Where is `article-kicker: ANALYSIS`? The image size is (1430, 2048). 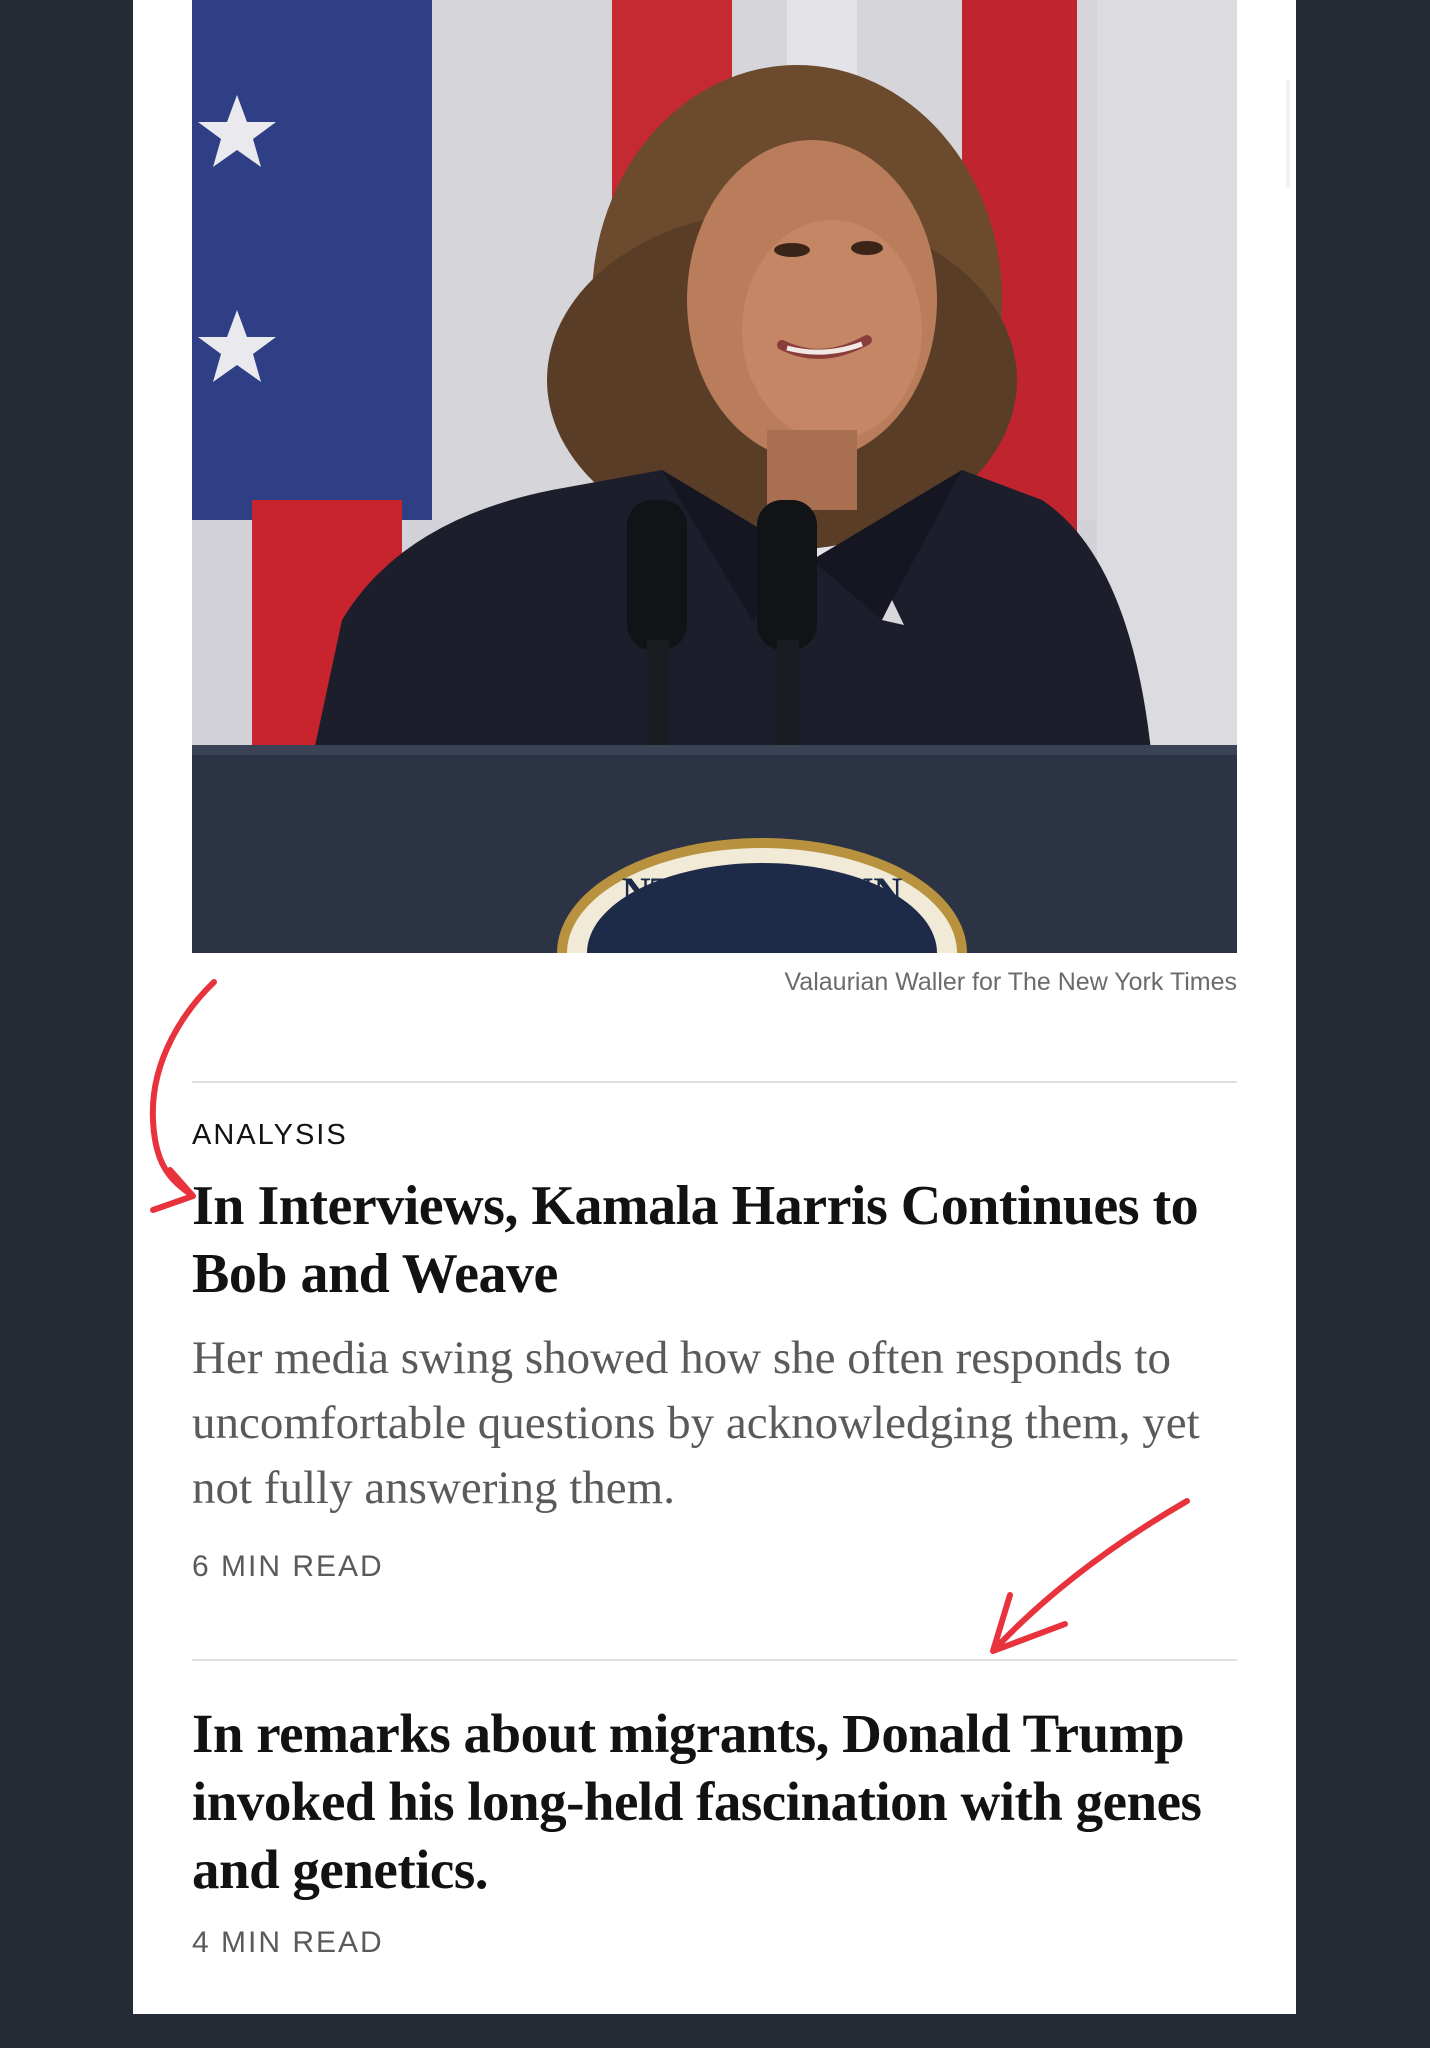 article-kicker: ANALYSIS is located at coordinates (270, 1135).